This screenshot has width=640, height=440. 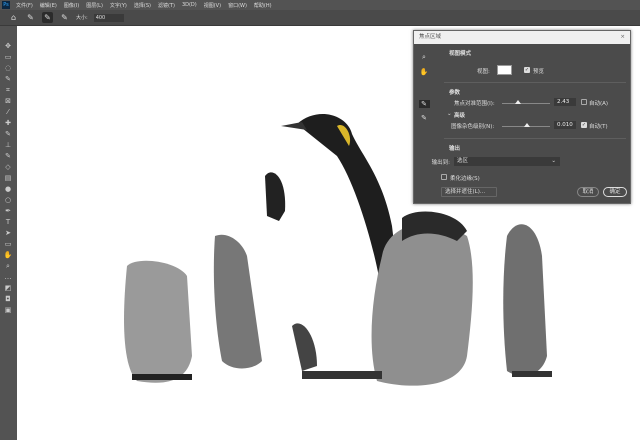 I want to click on preview-label: 预览, so click(x=539, y=72).